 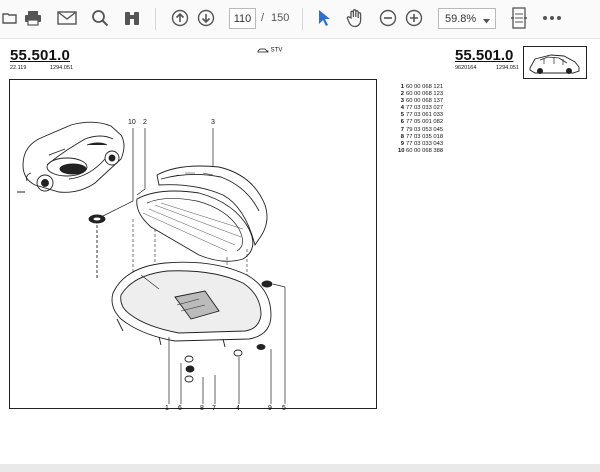 What do you see at coordinates (263, 50) in the screenshot?
I see `car-mini-icon` at bounding box center [263, 50].